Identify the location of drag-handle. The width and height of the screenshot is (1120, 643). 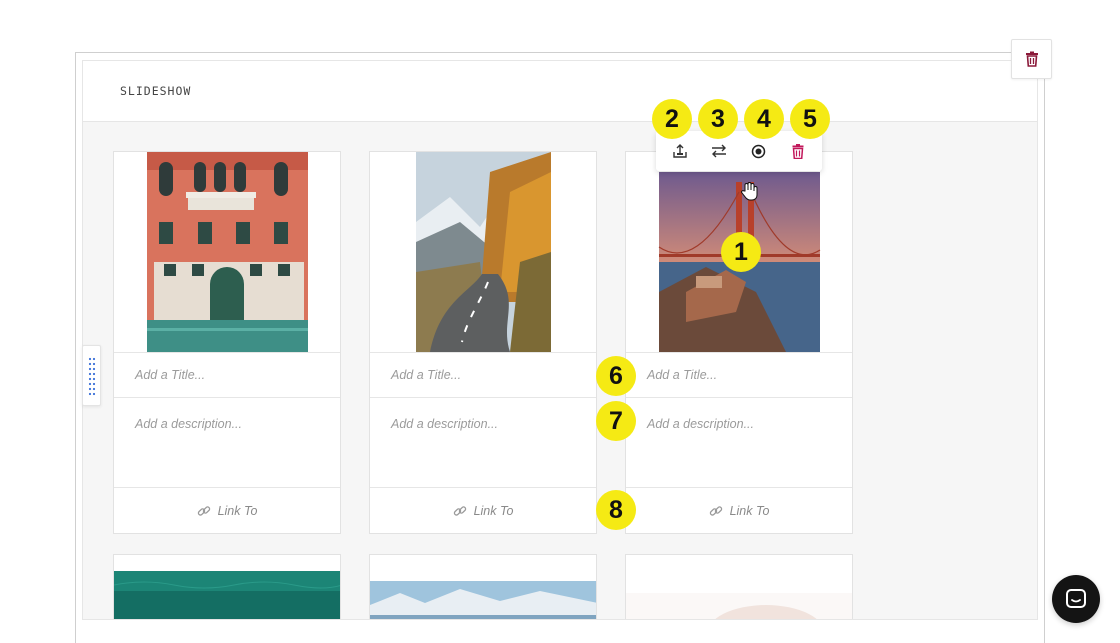
(91, 375).